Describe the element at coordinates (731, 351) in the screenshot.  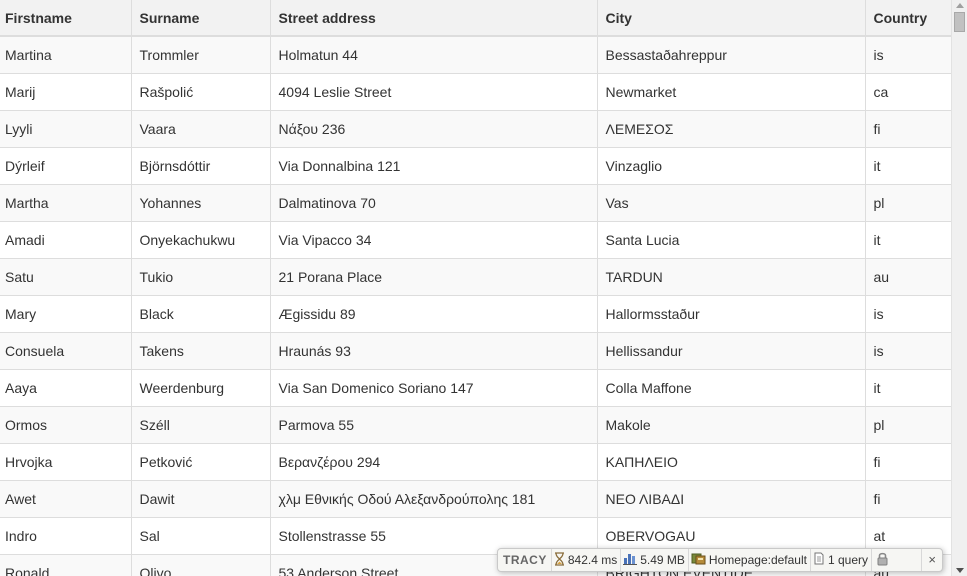
I see `cell-city: Hellissandur` at that location.